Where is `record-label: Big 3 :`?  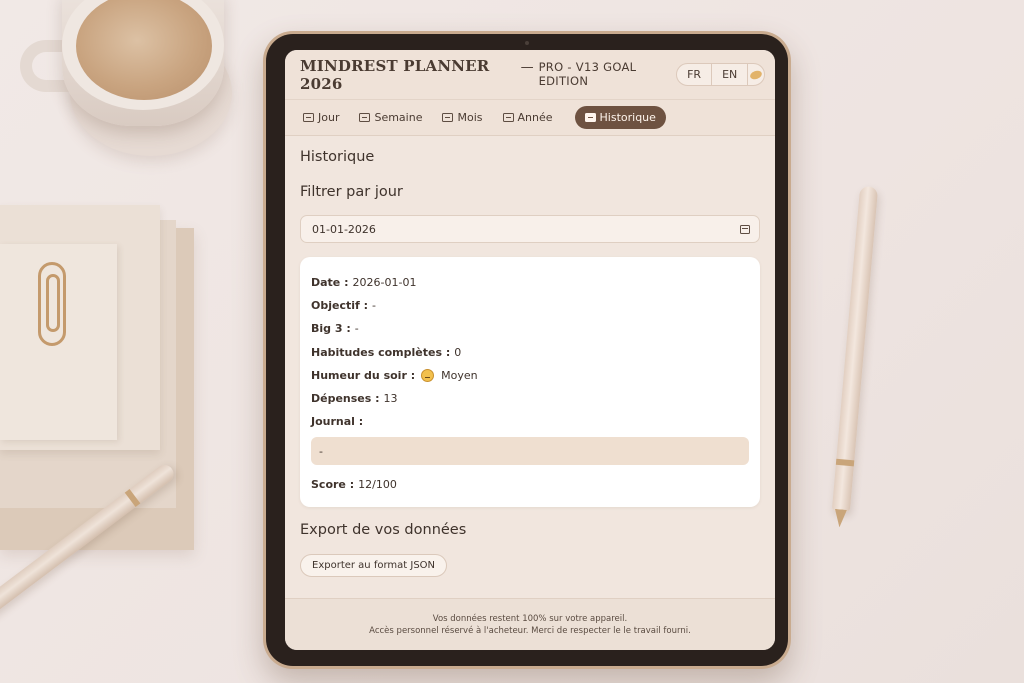
record-label: Big 3 : is located at coordinates (331, 329).